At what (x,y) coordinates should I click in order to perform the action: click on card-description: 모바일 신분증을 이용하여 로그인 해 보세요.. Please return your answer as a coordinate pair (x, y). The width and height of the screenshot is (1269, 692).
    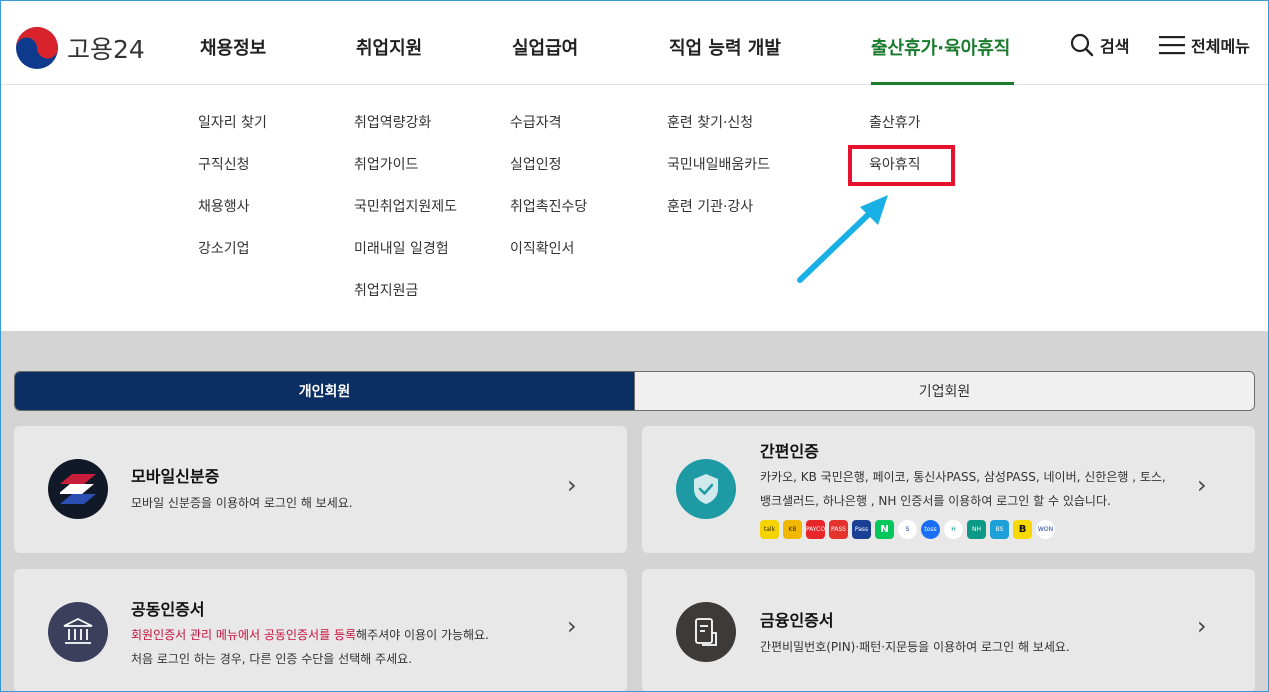
    Looking at the image, I should click on (242, 503).